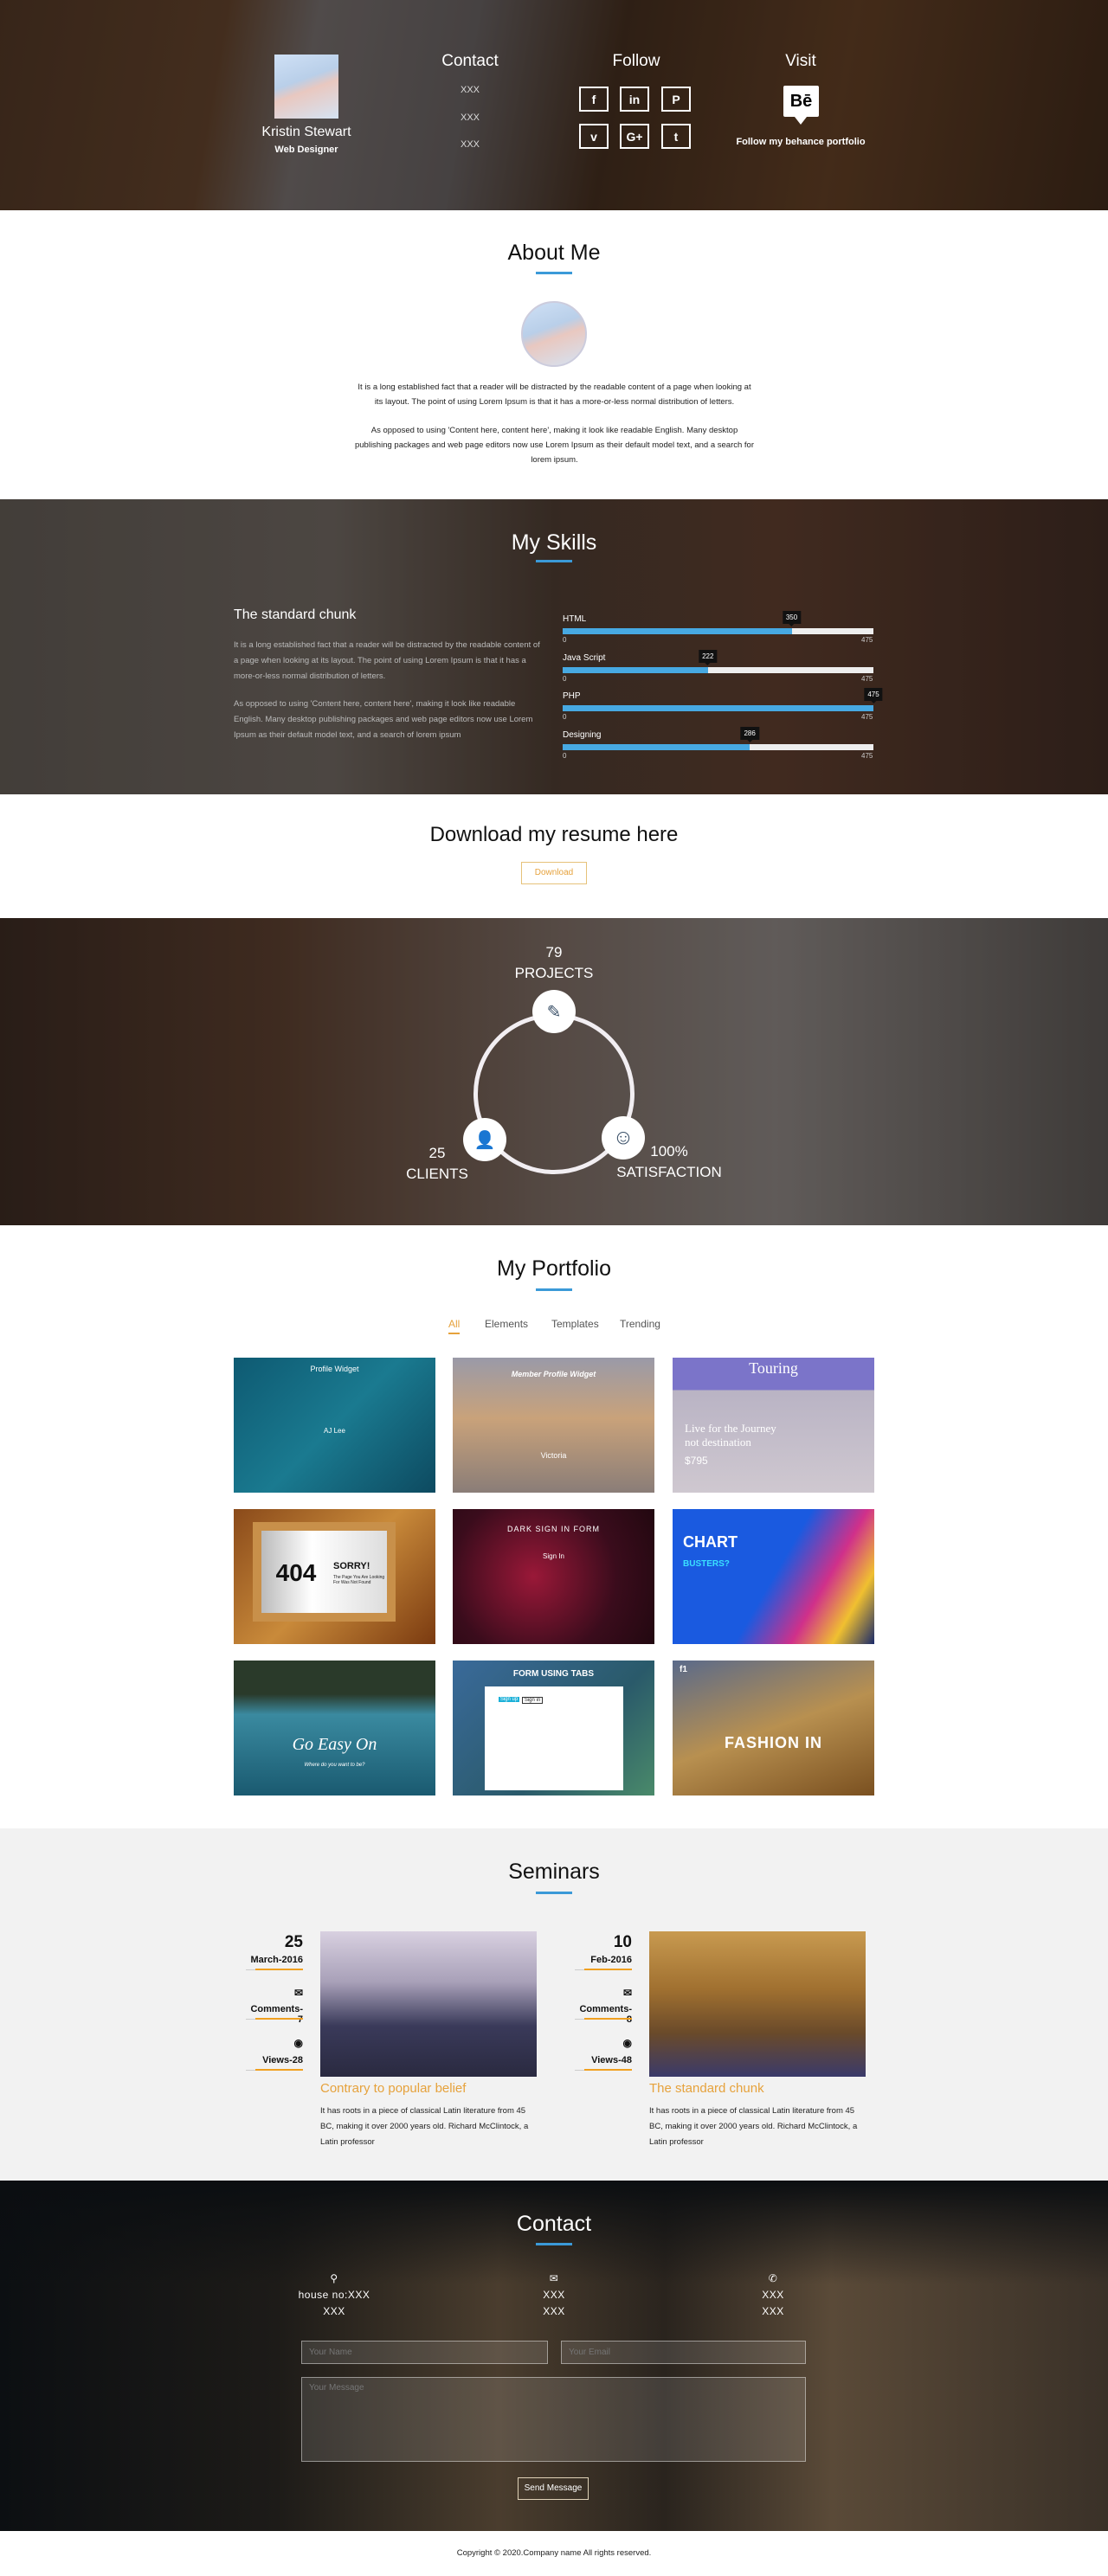 The image size is (1108, 2576). Describe the element at coordinates (553, 1425) in the screenshot. I see `portfolio-item: Member Profile Widget Victoria` at that location.